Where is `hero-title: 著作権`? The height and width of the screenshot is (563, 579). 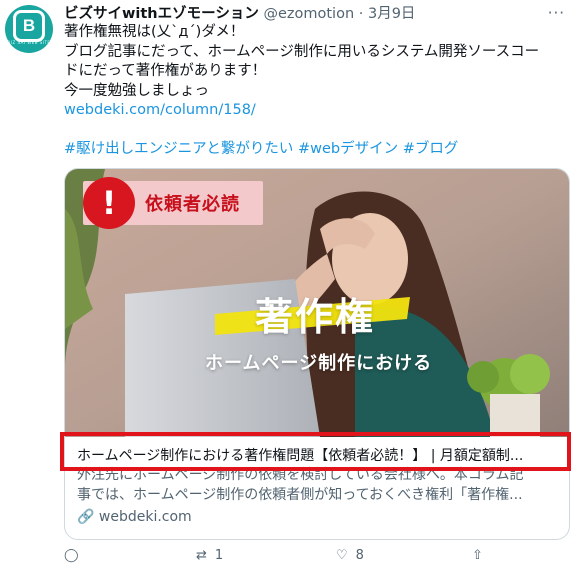 hero-title: 著作権 is located at coordinates (315, 316).